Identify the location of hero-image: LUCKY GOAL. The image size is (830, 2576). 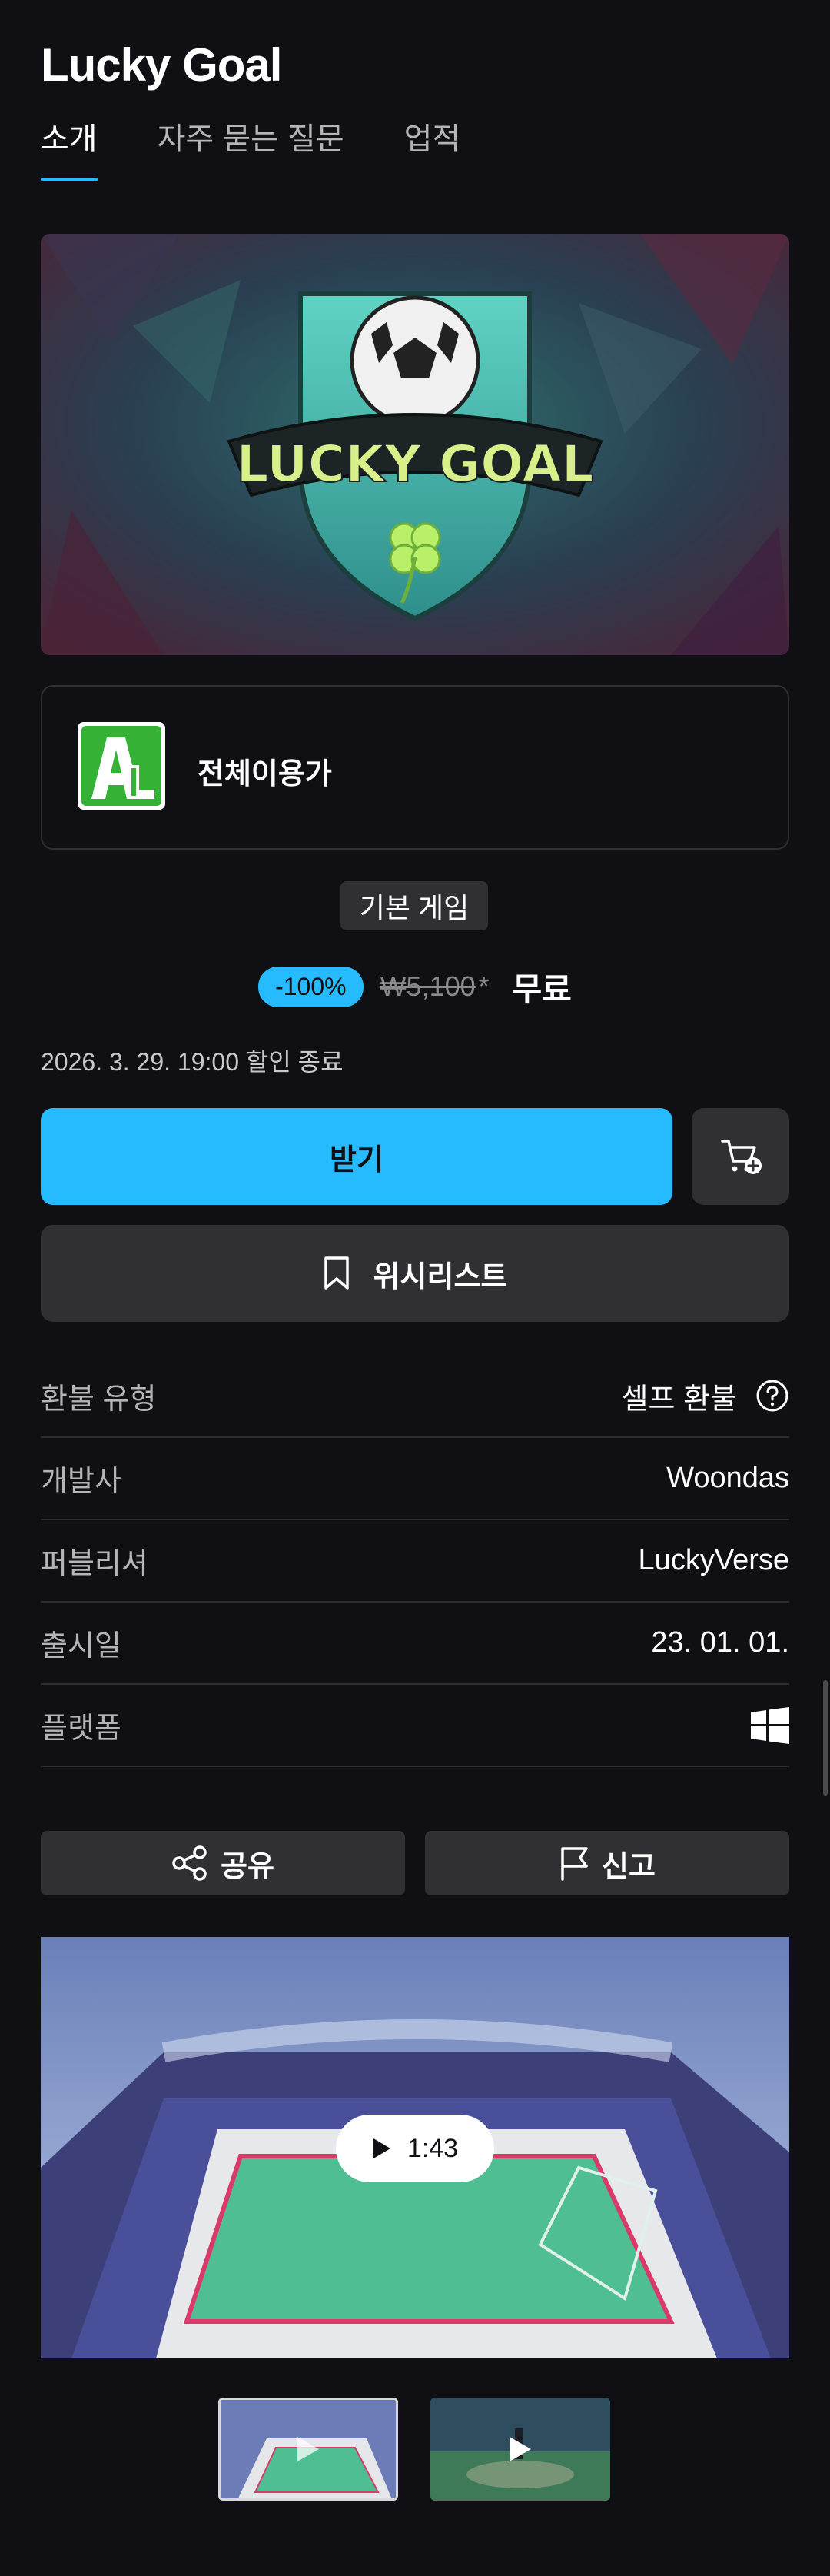
(415, 445).